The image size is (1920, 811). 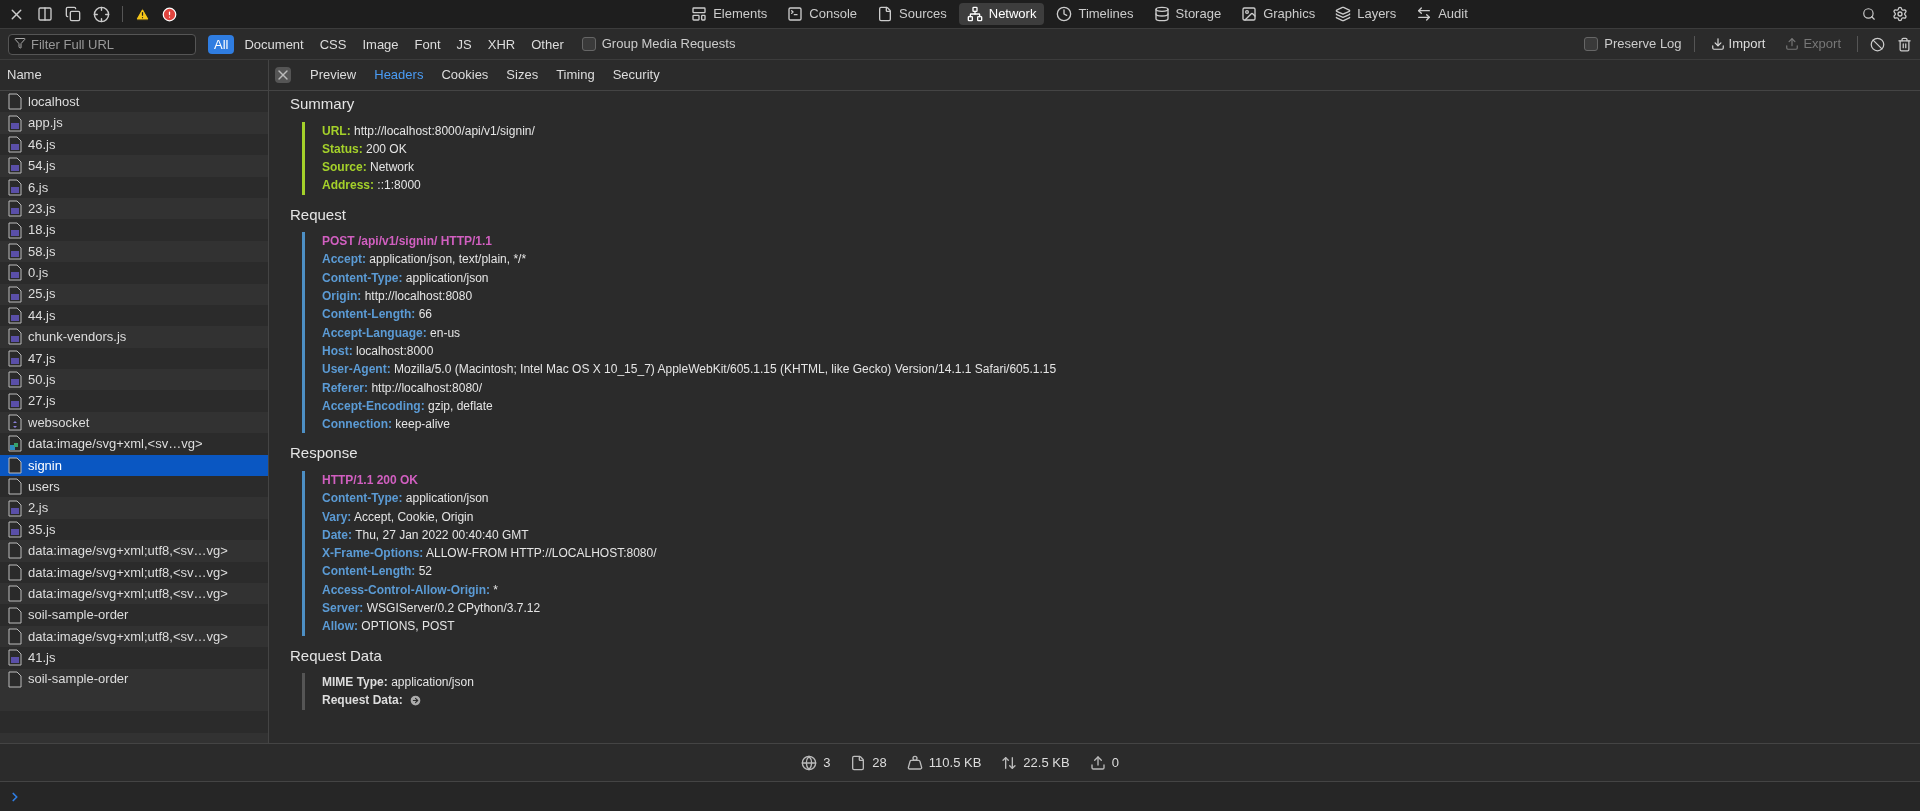 What do you see at coordinates (134, 508) in the screenshot?
I see `request-row: 2.js` at bounding box center [134, 508].